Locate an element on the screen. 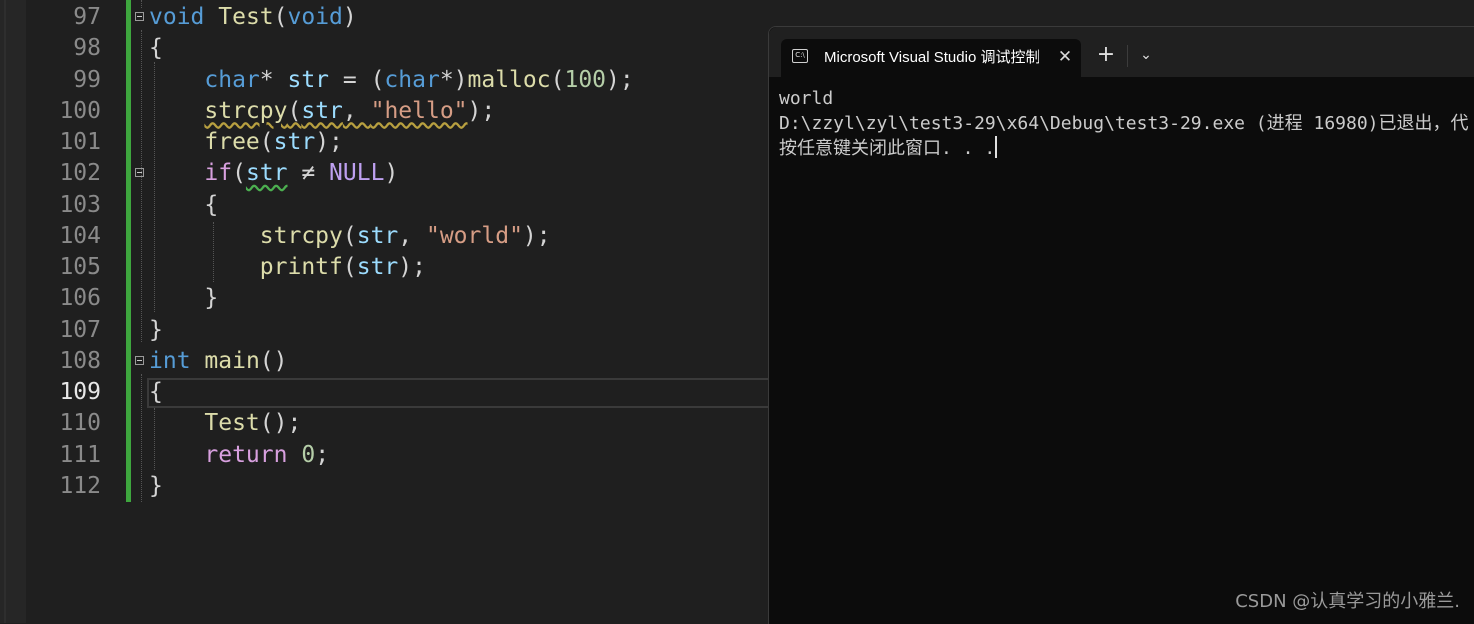 This screenshot has height=624, width=1474. code-token: char is located at coordinates (412, 79).